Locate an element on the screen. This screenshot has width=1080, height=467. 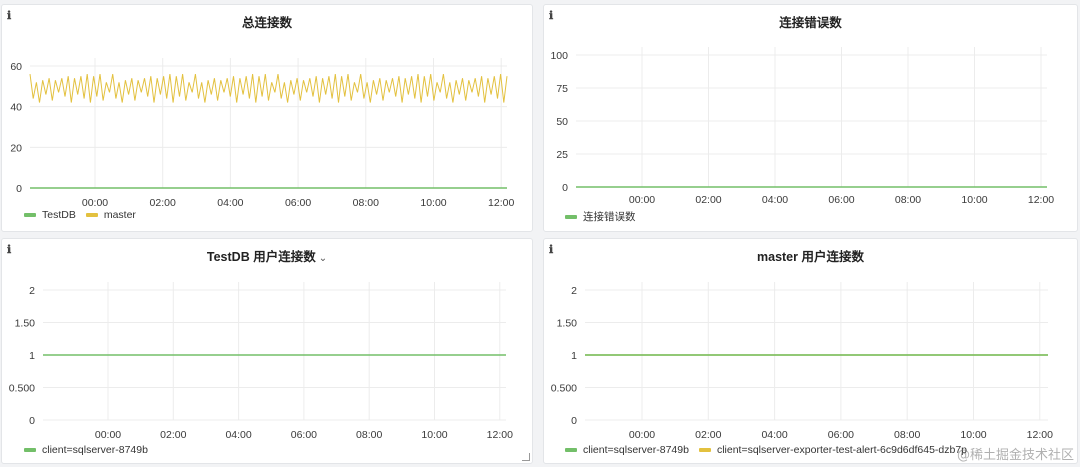
y-tick-label: 75 is located at coordinates (562, 89).